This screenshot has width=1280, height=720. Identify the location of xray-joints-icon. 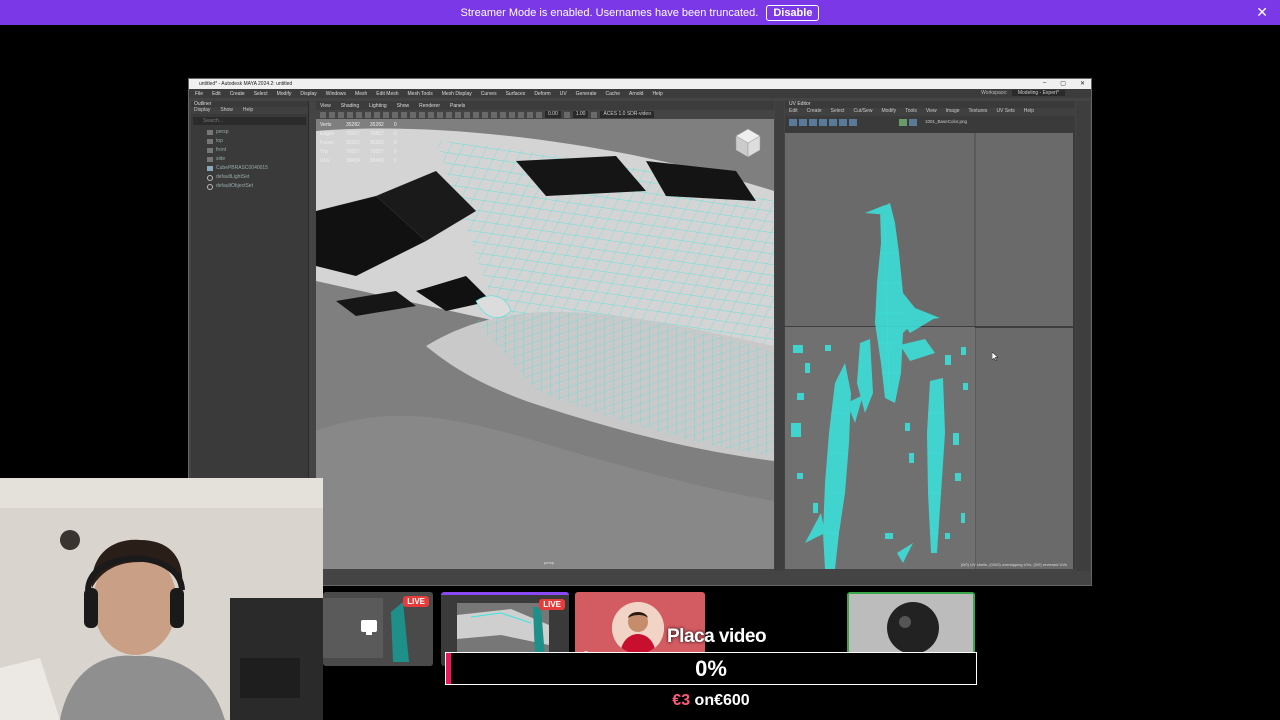
(521, 114).